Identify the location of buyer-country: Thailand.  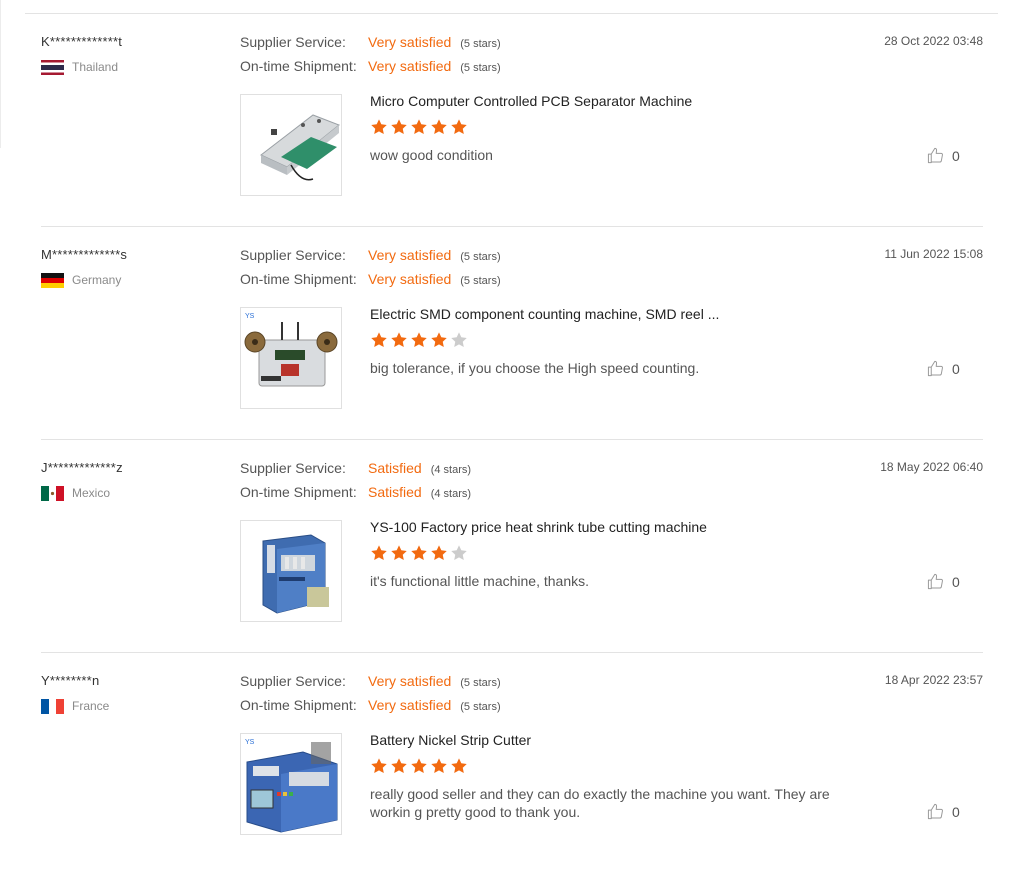
(79, 67).